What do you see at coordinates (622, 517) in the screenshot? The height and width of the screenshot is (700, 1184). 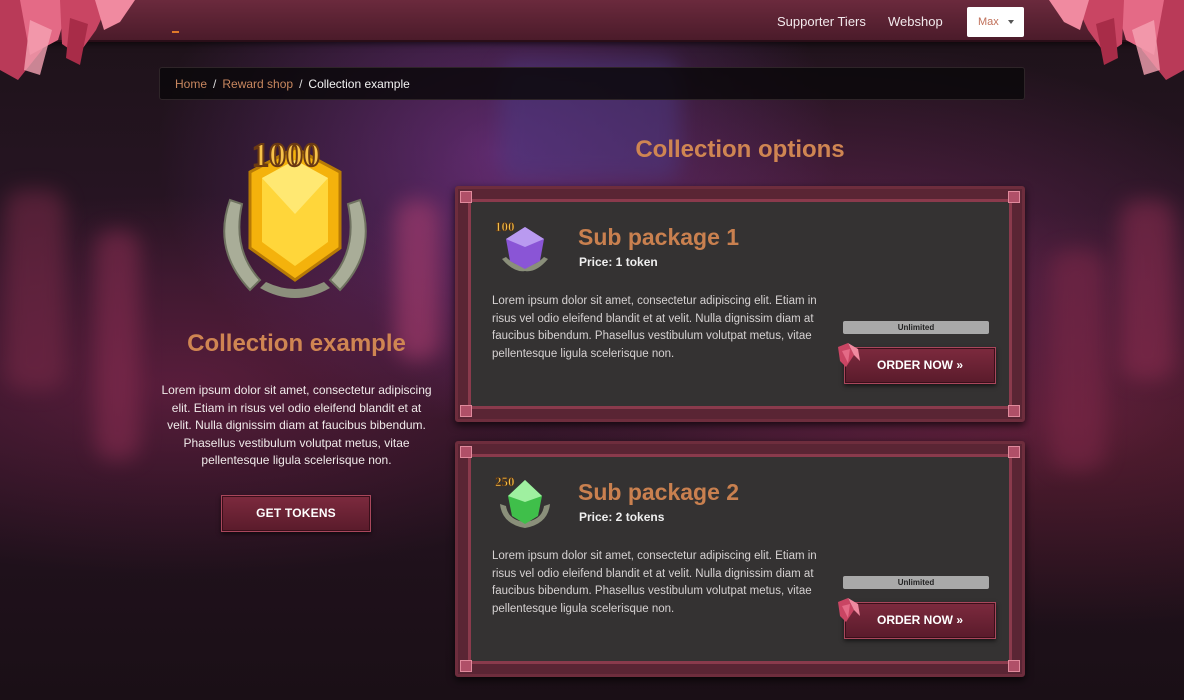 I see `package-price: Price: 2 tokens` at bounding box center [622, 517].